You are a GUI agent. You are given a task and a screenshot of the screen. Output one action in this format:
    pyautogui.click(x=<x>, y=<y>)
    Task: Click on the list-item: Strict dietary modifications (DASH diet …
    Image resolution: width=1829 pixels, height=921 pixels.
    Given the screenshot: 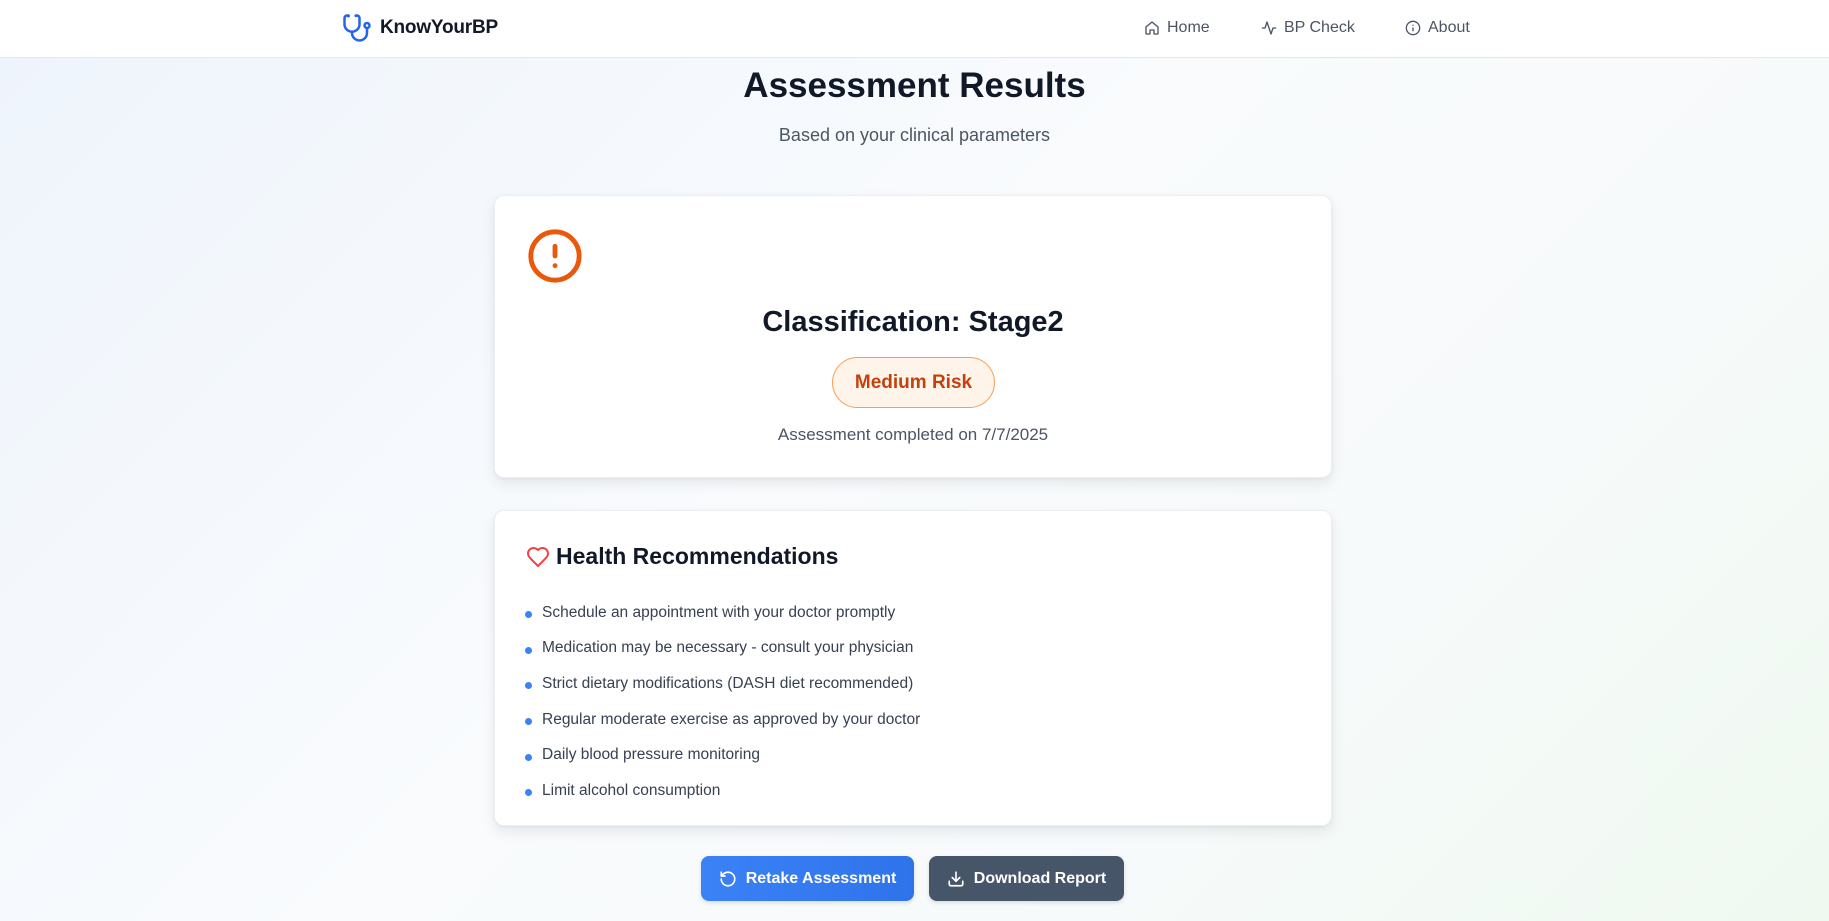 What is the action you would take?
    pyautogui.click(x=722, y=684)
    